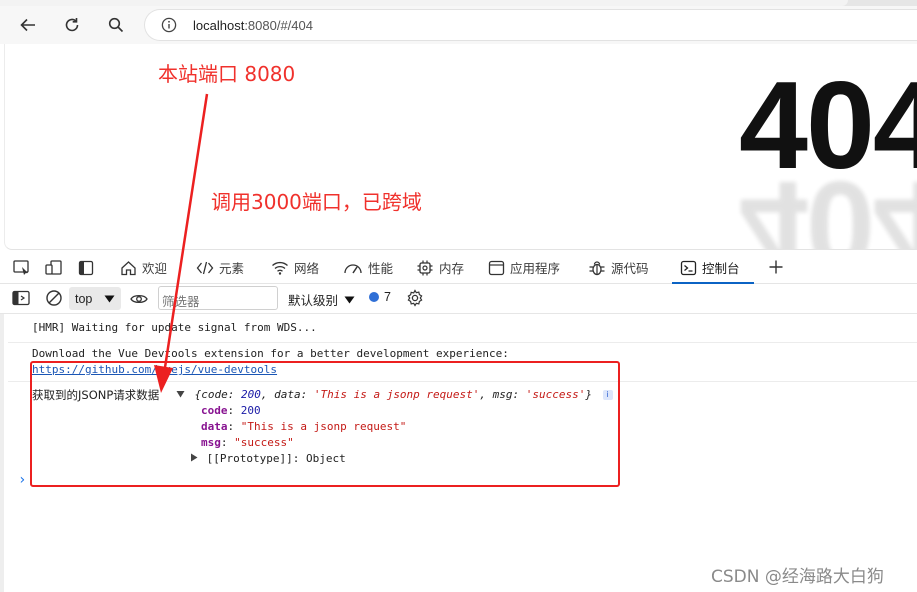 The width and height of the screenshot is (917, 592). What do you see at coordinates (374, 297) in the screenshot?
I see `issues-icon` at bounding box center [374, 297].